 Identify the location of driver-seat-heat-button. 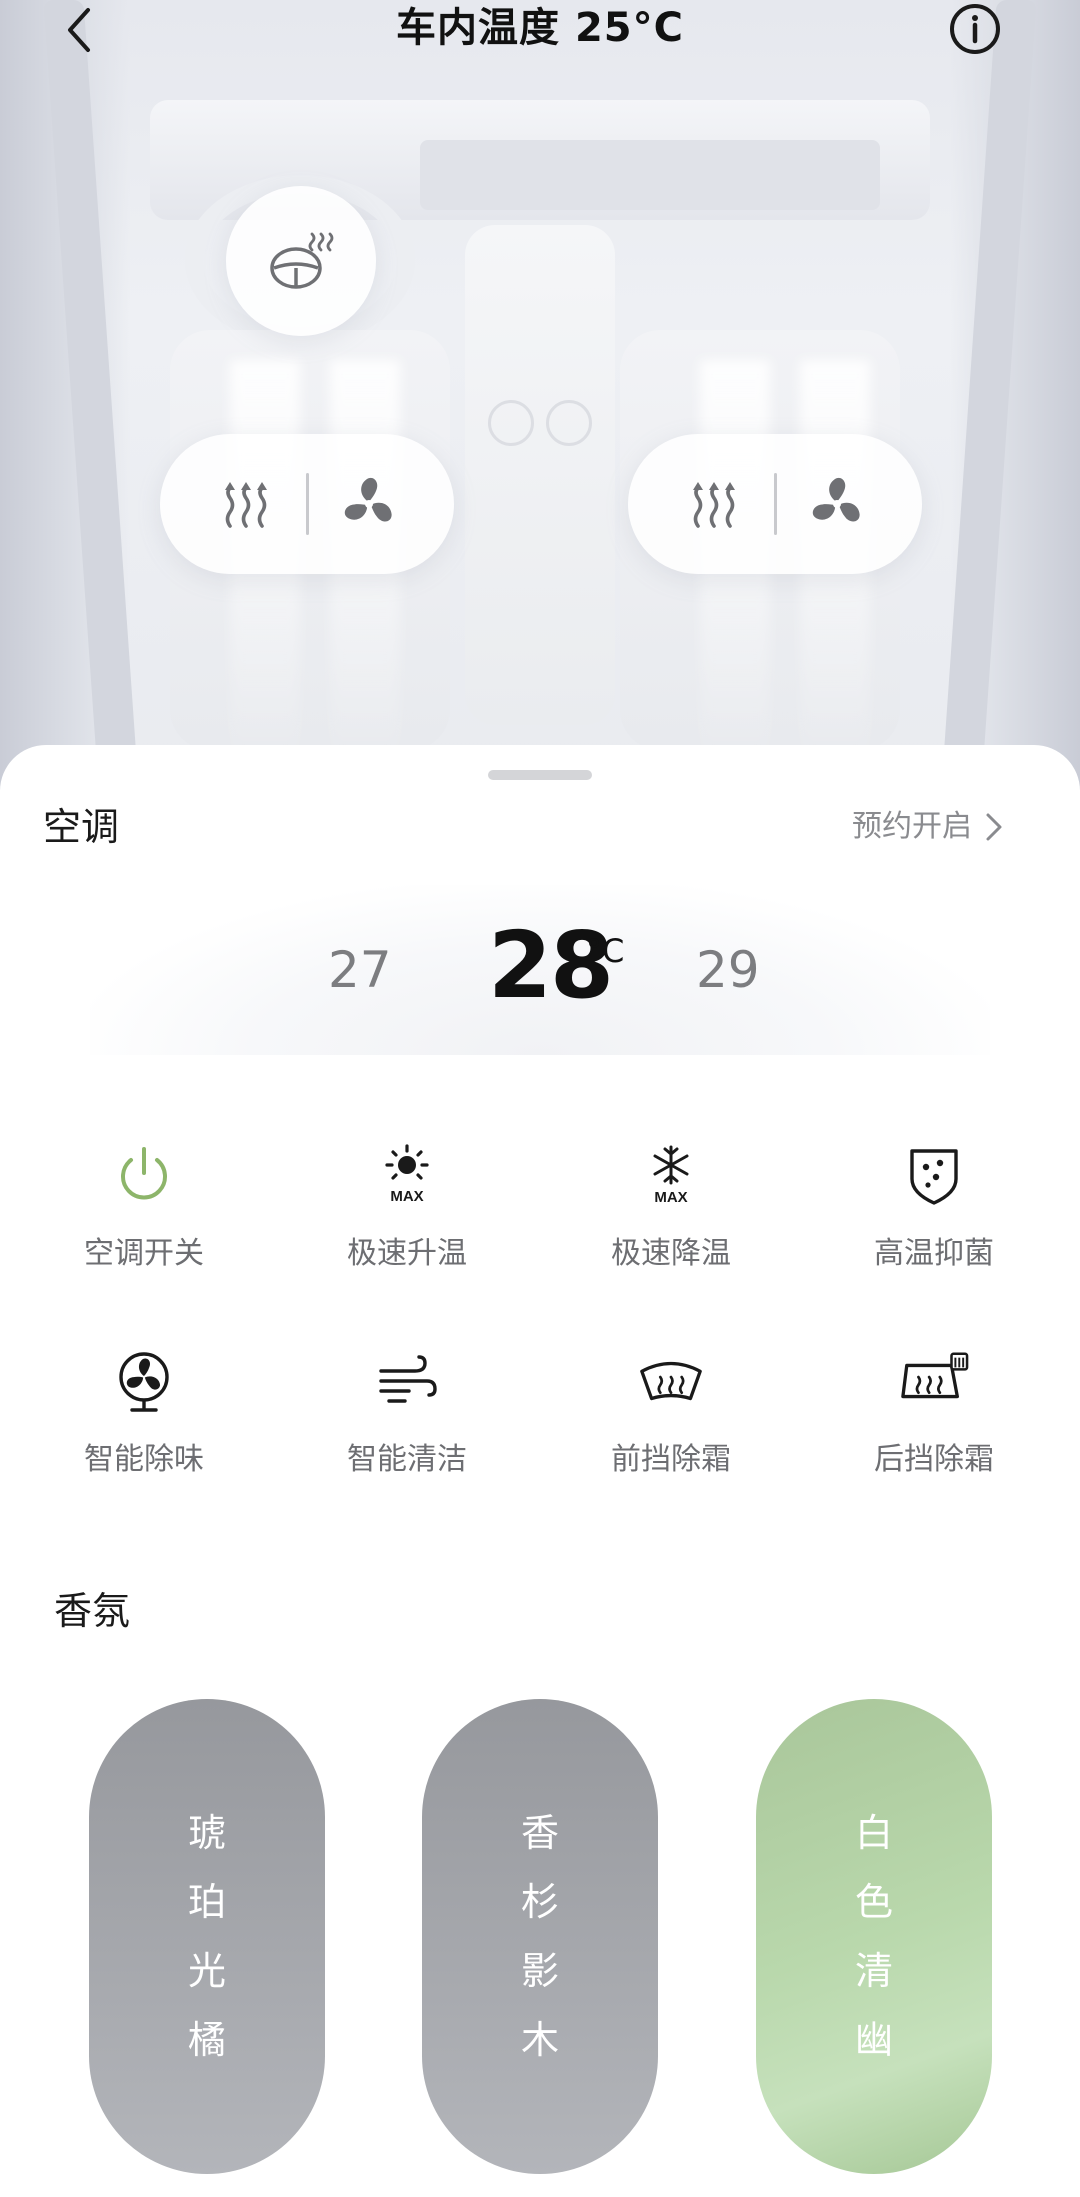
(246, 504).